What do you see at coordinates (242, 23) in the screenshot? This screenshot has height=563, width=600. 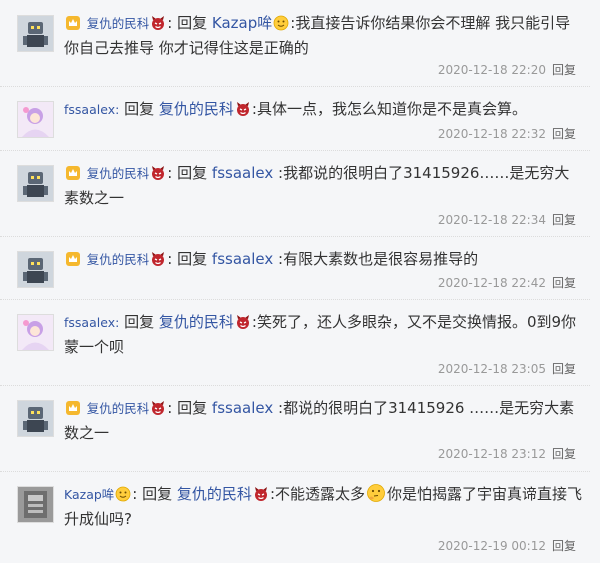 I see `target-user-link: Kazap哞` at bounding box center [242, 23].